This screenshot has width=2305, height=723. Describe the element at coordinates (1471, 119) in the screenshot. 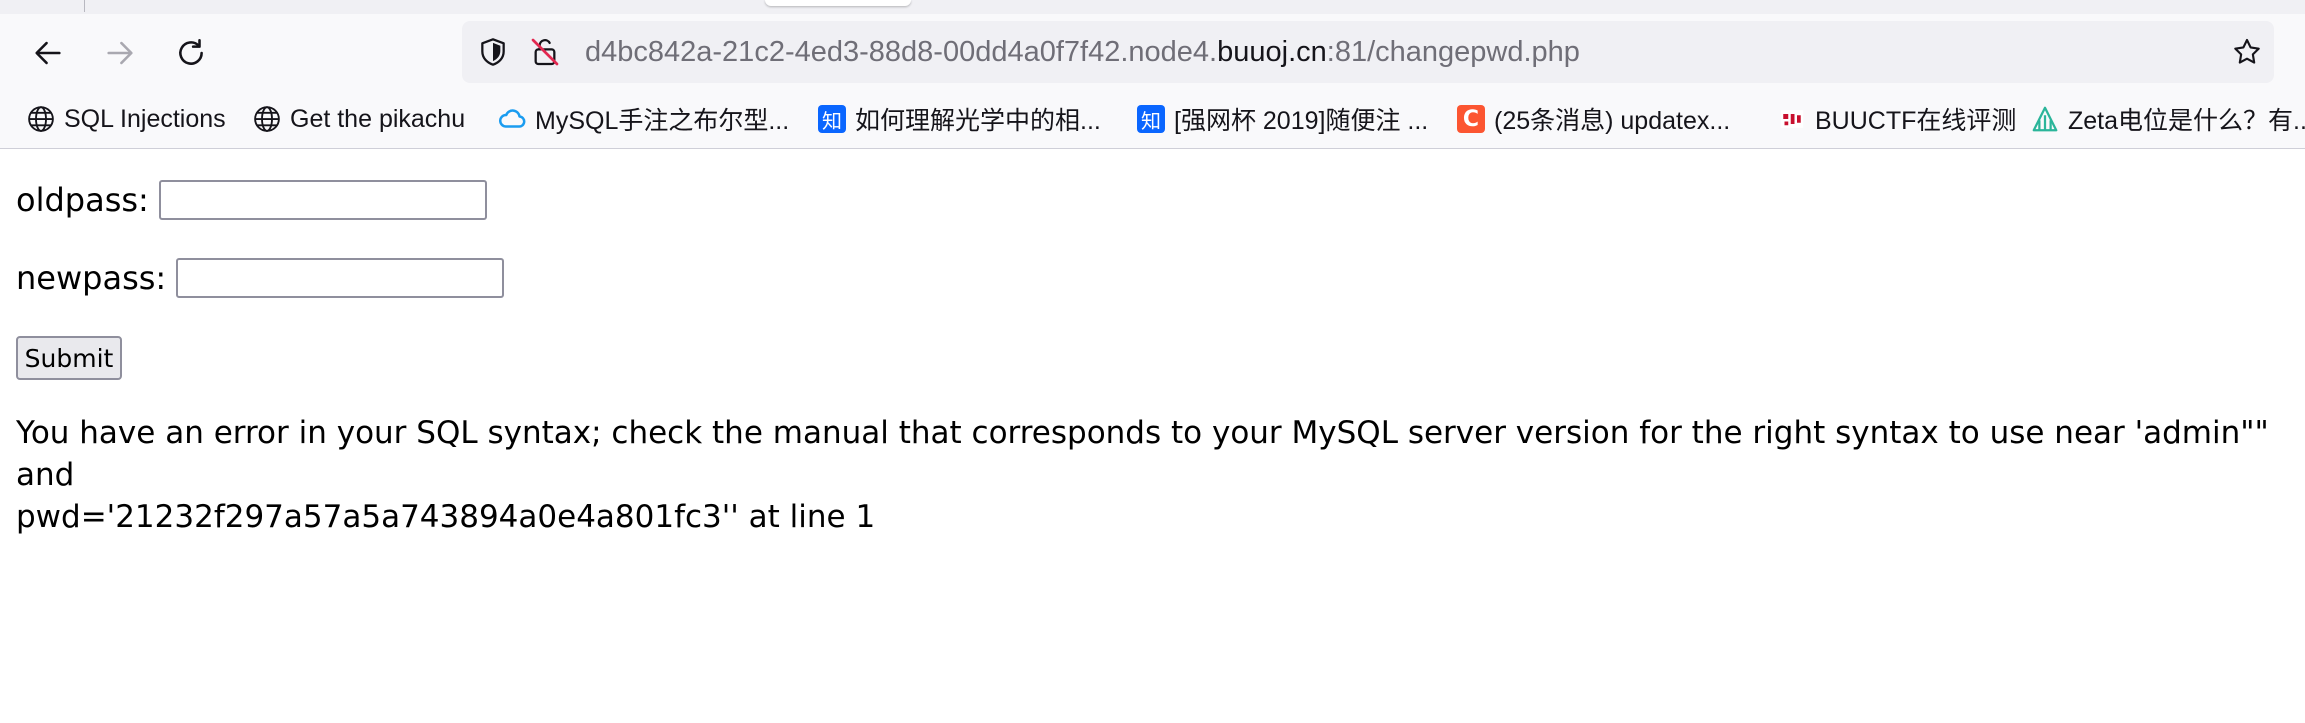

I see `csdn-icon: C` at that location.